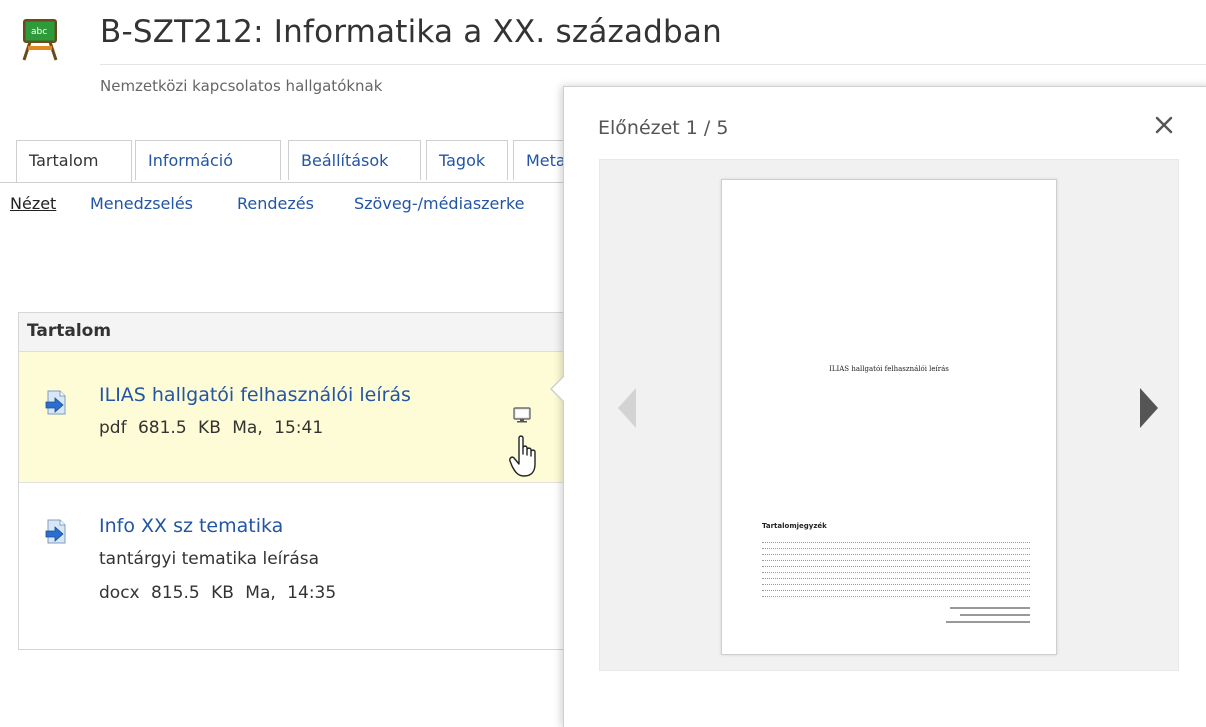 This screenshot has width=1206, height=727. Describe the element at coordinates (211, 428) in the screenshot. I see `item-meta: pdf 681.5 KB Ma, 15:41` at that location.